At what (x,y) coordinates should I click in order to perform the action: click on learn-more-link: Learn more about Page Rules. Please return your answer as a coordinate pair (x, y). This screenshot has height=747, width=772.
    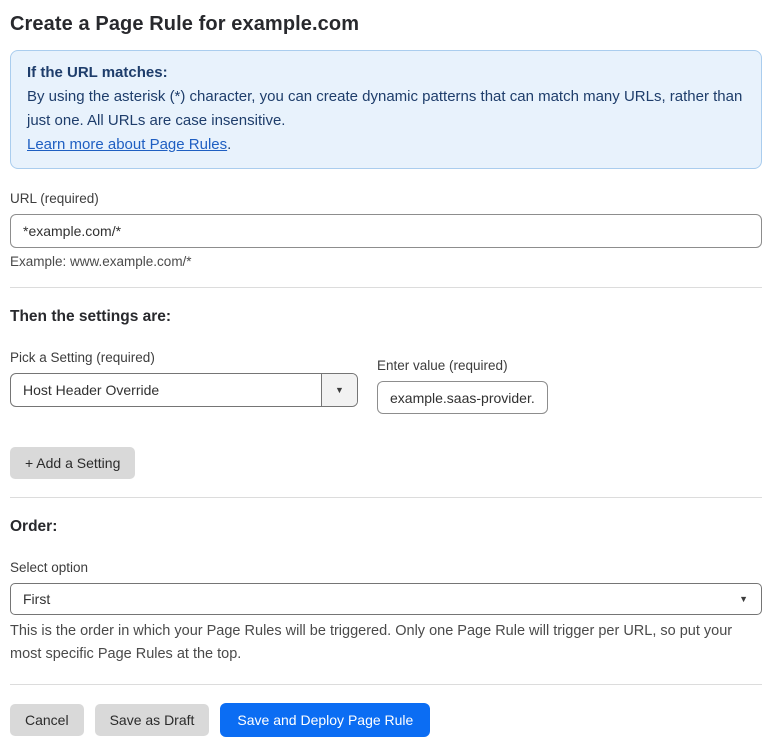
    Looking at the image, I should click on (127, 144).